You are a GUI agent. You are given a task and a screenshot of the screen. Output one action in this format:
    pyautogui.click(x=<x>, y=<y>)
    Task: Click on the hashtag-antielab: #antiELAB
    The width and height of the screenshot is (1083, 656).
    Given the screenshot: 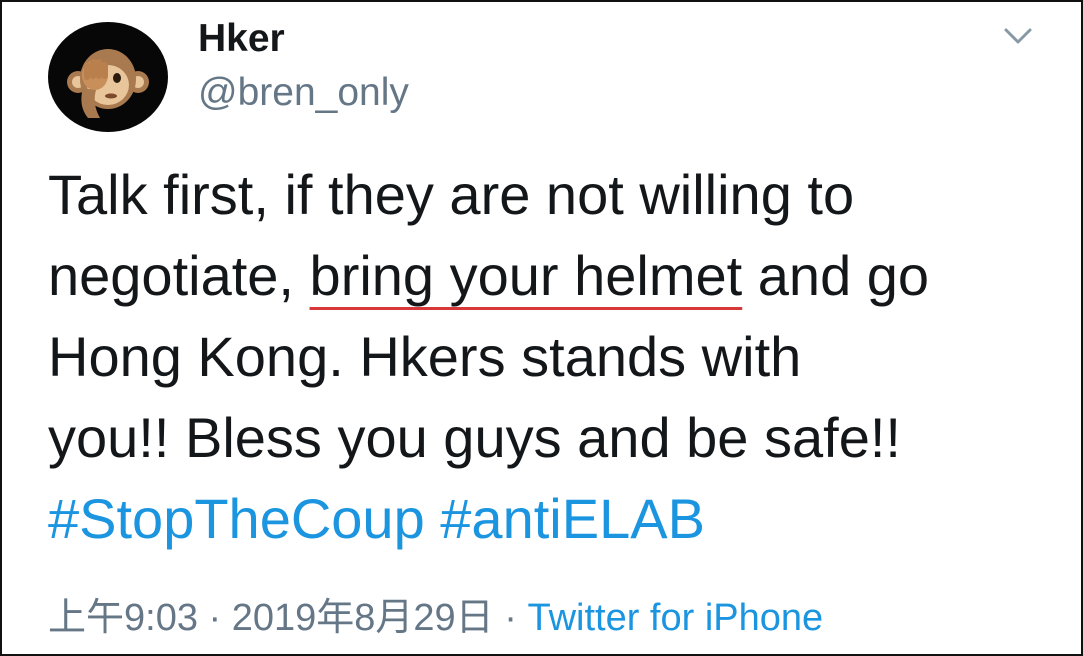 What is the action you would take?
    pyautogui.click(x=572, y=518)
    